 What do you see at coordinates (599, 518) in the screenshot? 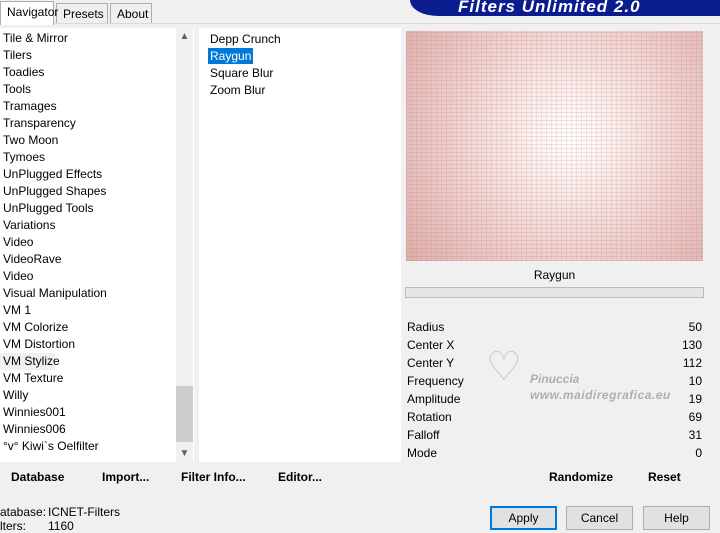
I see `cancel-button: Cancel` at bounding box center [599, 518].